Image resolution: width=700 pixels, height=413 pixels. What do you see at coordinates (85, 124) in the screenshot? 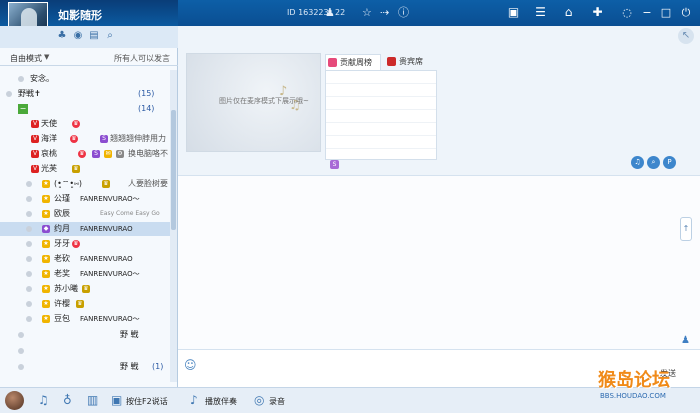
I see `list-item: V 天使 ♛` at bounding box center [85, 124].